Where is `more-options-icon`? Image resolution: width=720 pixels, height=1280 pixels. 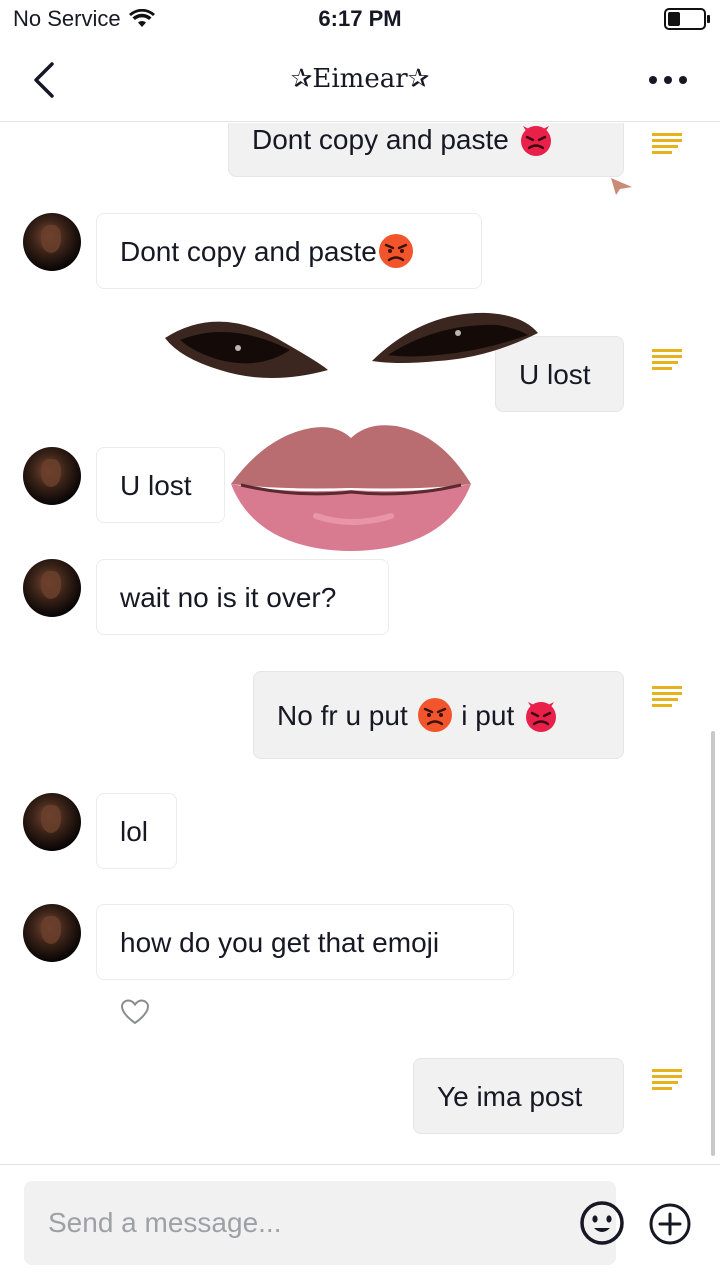 more-options-icon is located at coordinates (668, 80).